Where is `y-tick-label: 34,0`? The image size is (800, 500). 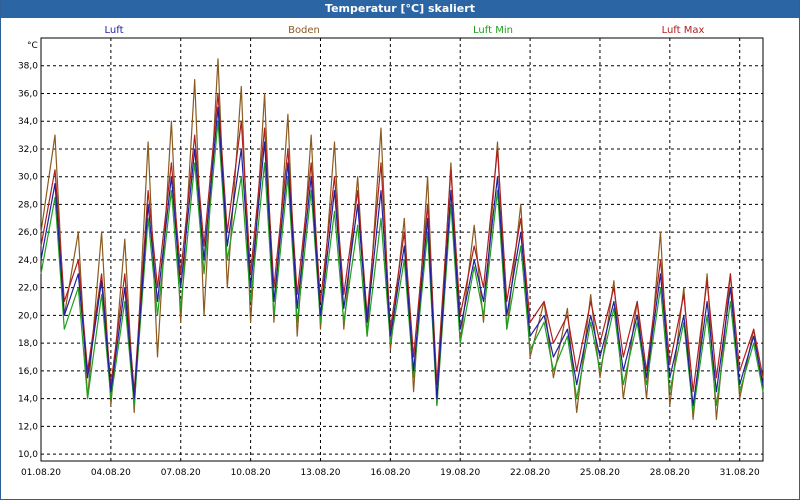 y-tick-label: 34,0 is located at coordinates (28, 122).